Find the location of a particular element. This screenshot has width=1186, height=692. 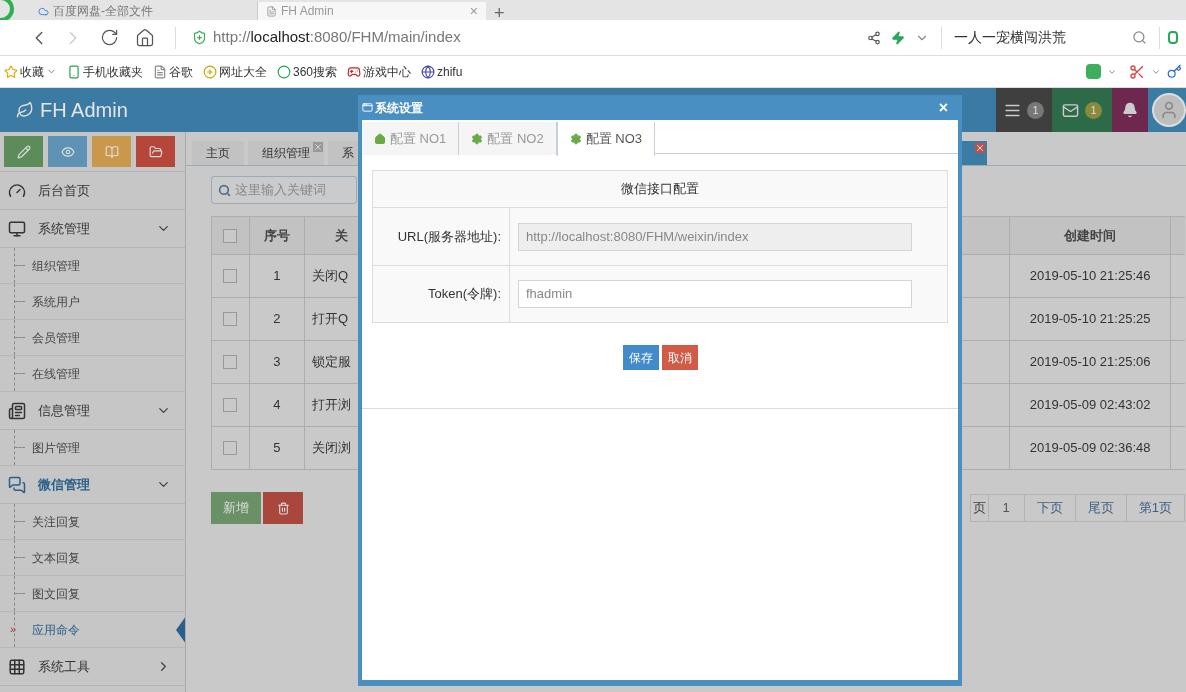

tasks-button: 1 is located at coordinates (1024, 110).